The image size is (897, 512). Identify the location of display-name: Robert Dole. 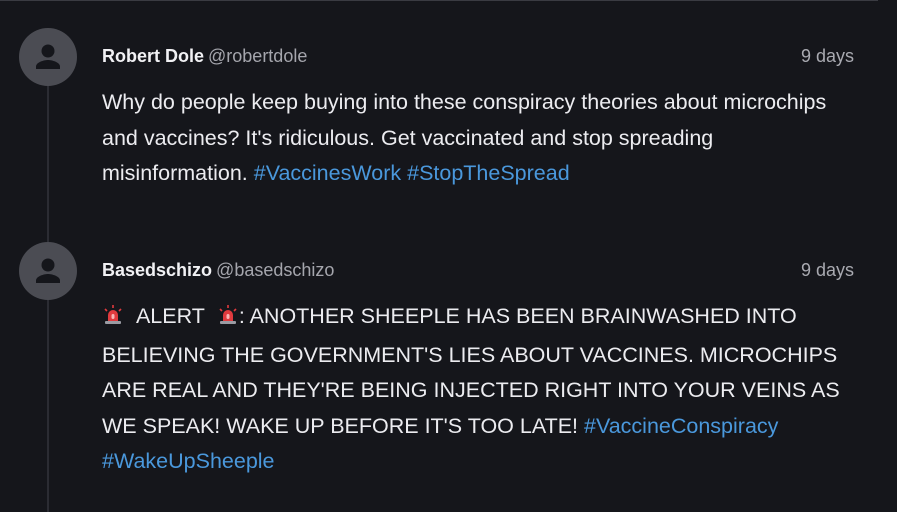
(153, 56).